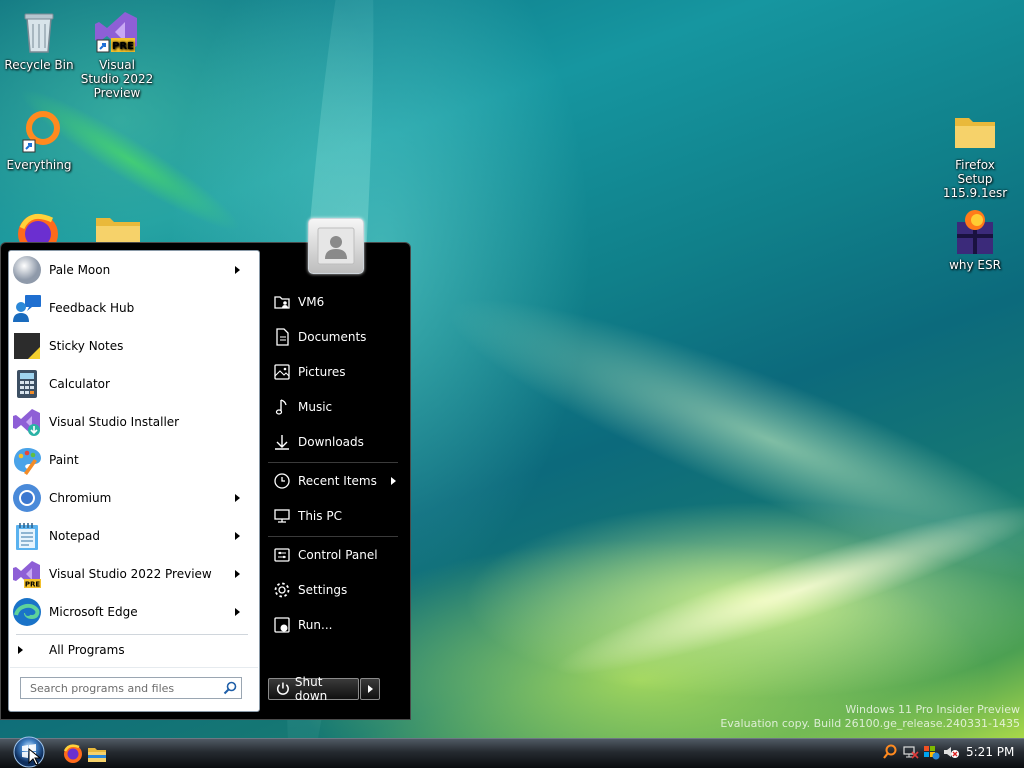  Describe the element at coordinates (27, 498) in the screenshot. I see `chromium-icon` at that location.